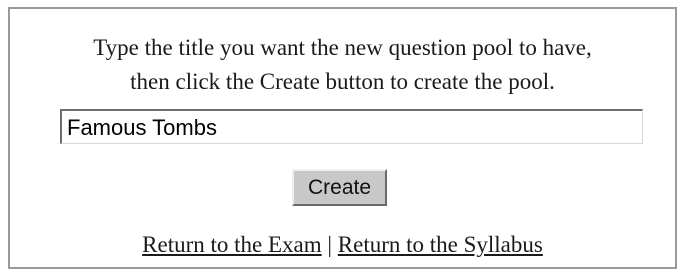 This screenshot has width=683, height=276. What do you see at coordinates (440, 244) in the screenshot?
I see `return-to-syllabus-link: Return to the Syllabus` at bounding box center [440, 244].